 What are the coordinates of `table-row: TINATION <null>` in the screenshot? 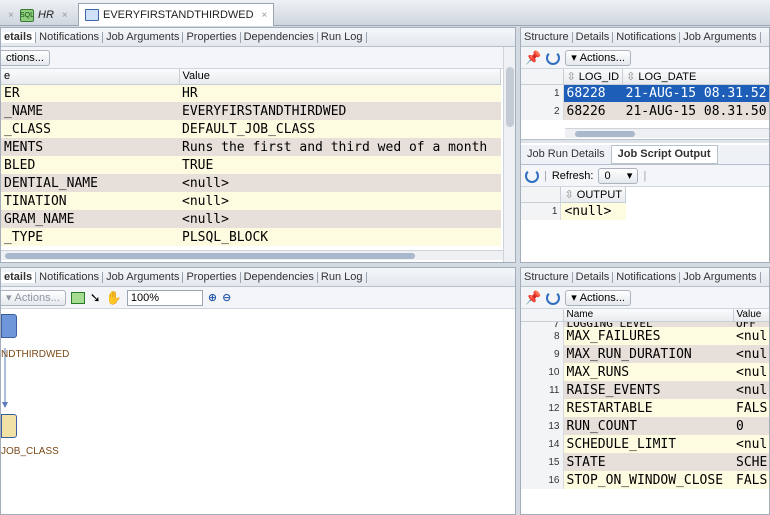 It's located at (251, 201).